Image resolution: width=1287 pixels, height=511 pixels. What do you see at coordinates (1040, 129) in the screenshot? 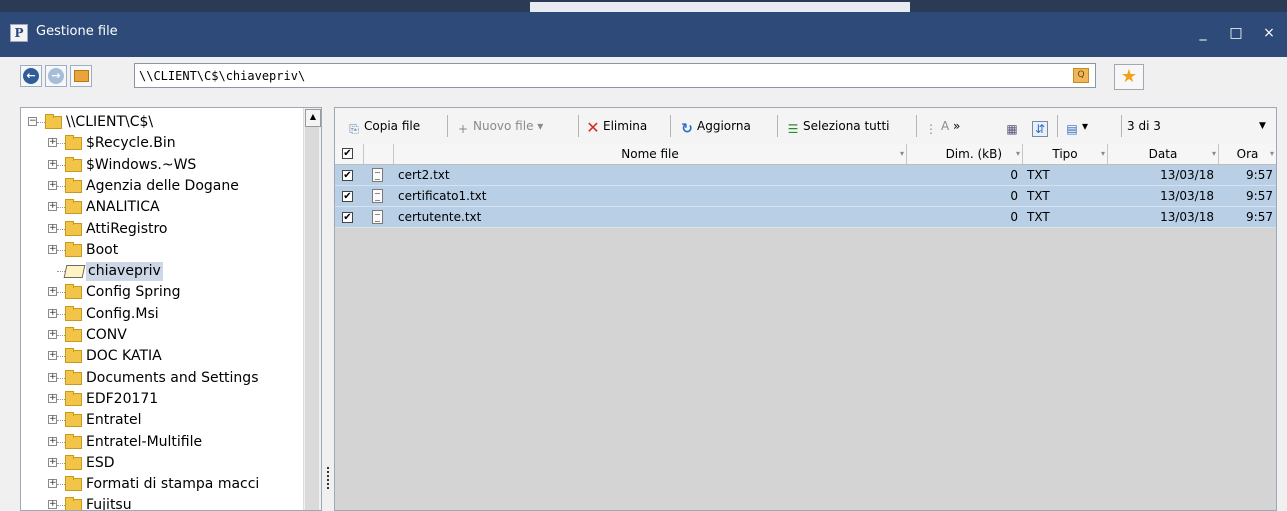
I see `export-icon: ⇵` at bounding box center [1040, 129].